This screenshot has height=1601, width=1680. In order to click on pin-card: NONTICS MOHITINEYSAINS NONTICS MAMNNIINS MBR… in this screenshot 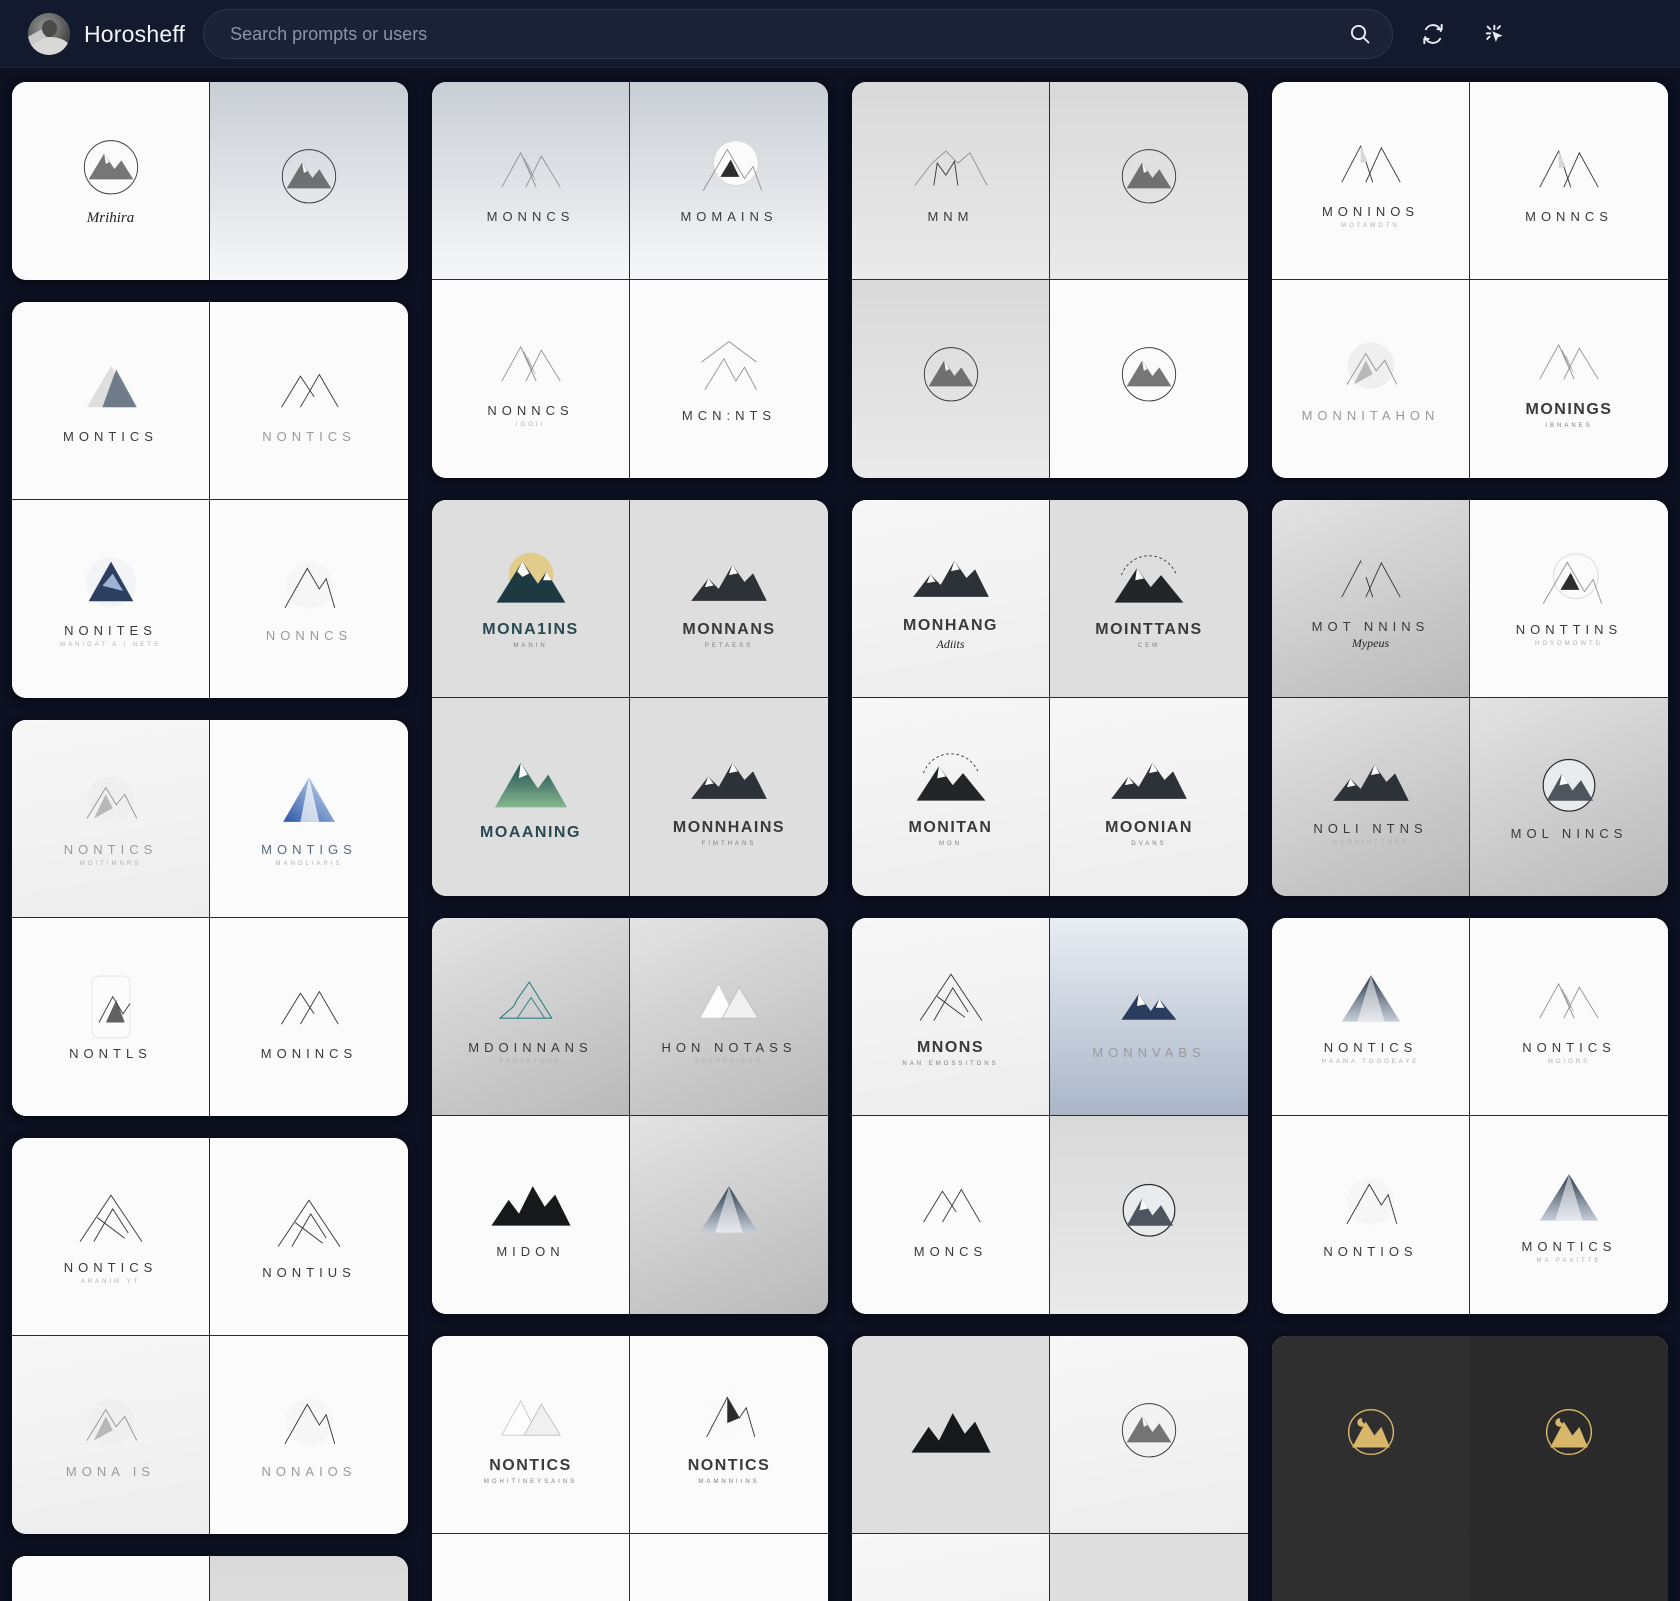, I will do `click(630, 1468)`.